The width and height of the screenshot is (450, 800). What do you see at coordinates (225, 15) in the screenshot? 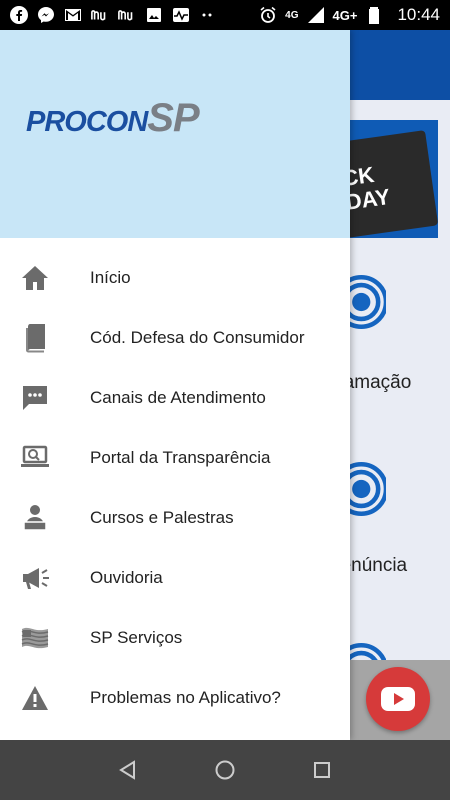
I see `status-bar: 4G 4G+ 10:44` at bounding box center [225, 15].